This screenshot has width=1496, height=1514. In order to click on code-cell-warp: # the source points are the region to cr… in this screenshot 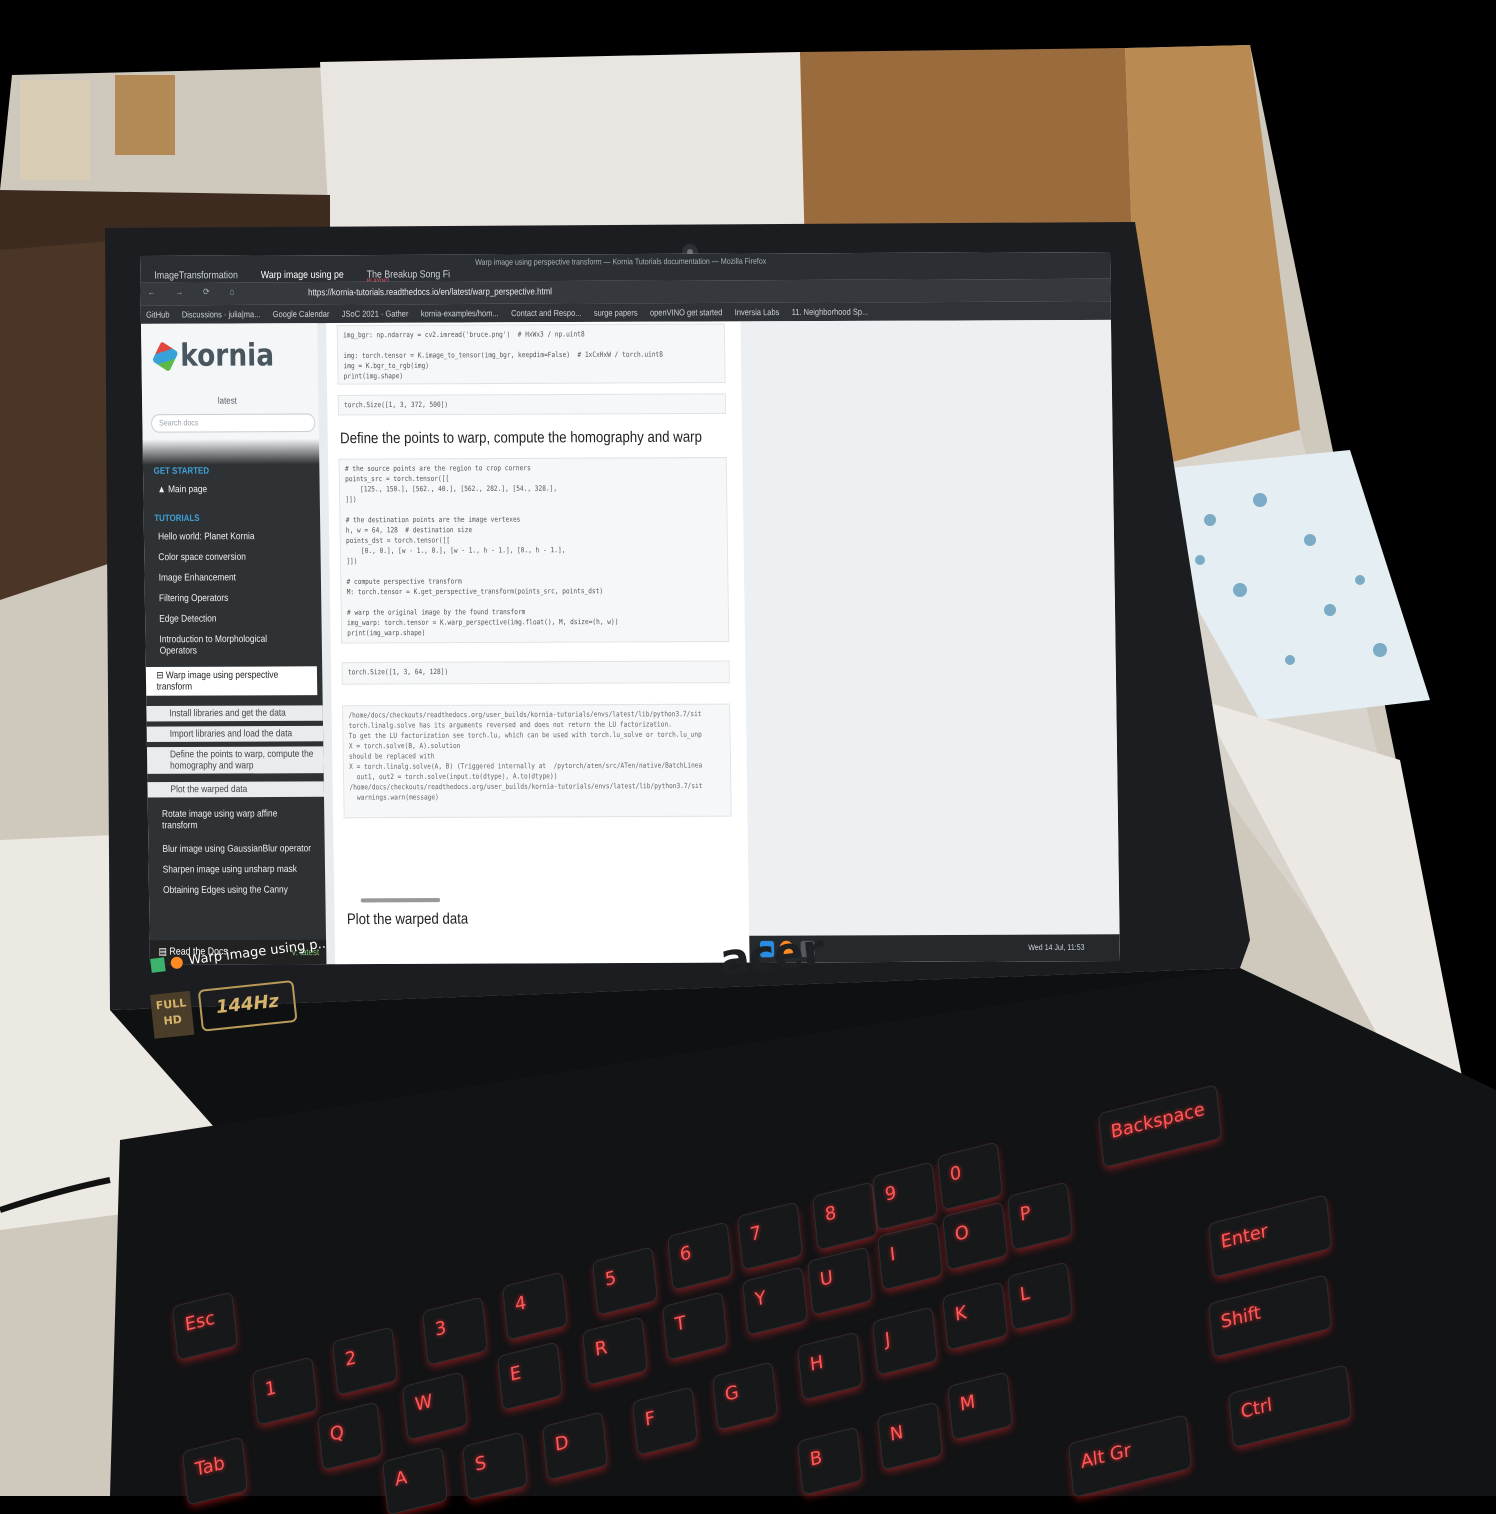, I will do `click(534, 550)`.